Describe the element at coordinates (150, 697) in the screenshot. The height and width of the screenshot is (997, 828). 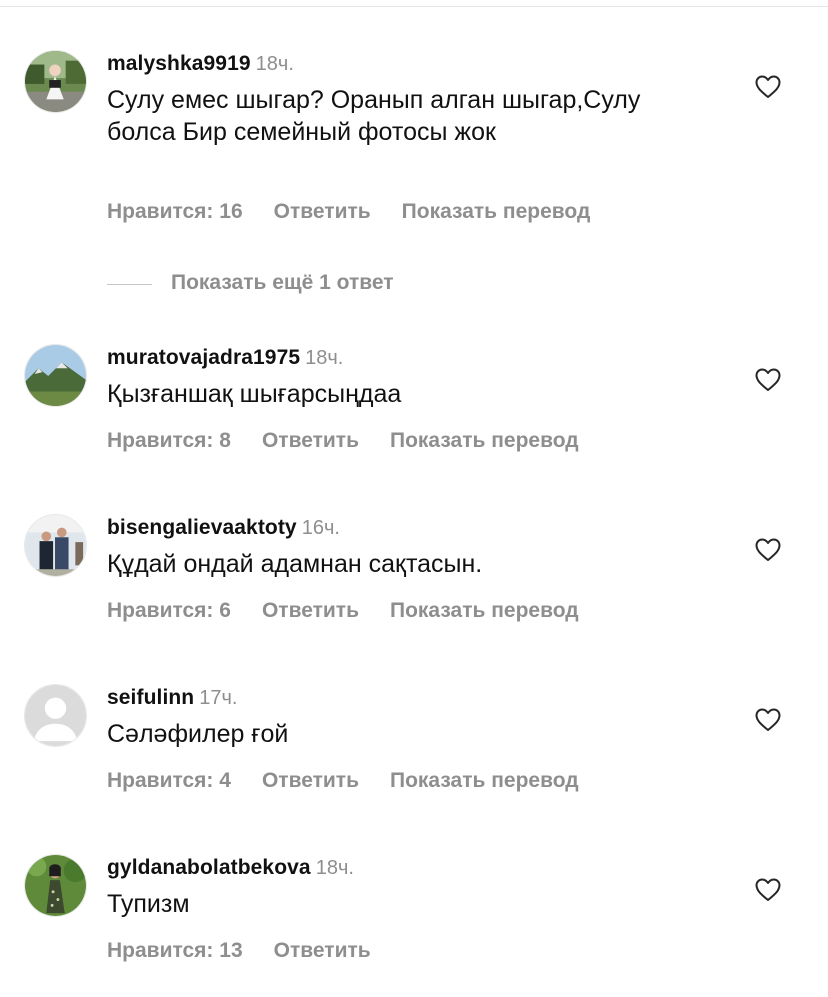
I see `username: seifulinn` at that location.